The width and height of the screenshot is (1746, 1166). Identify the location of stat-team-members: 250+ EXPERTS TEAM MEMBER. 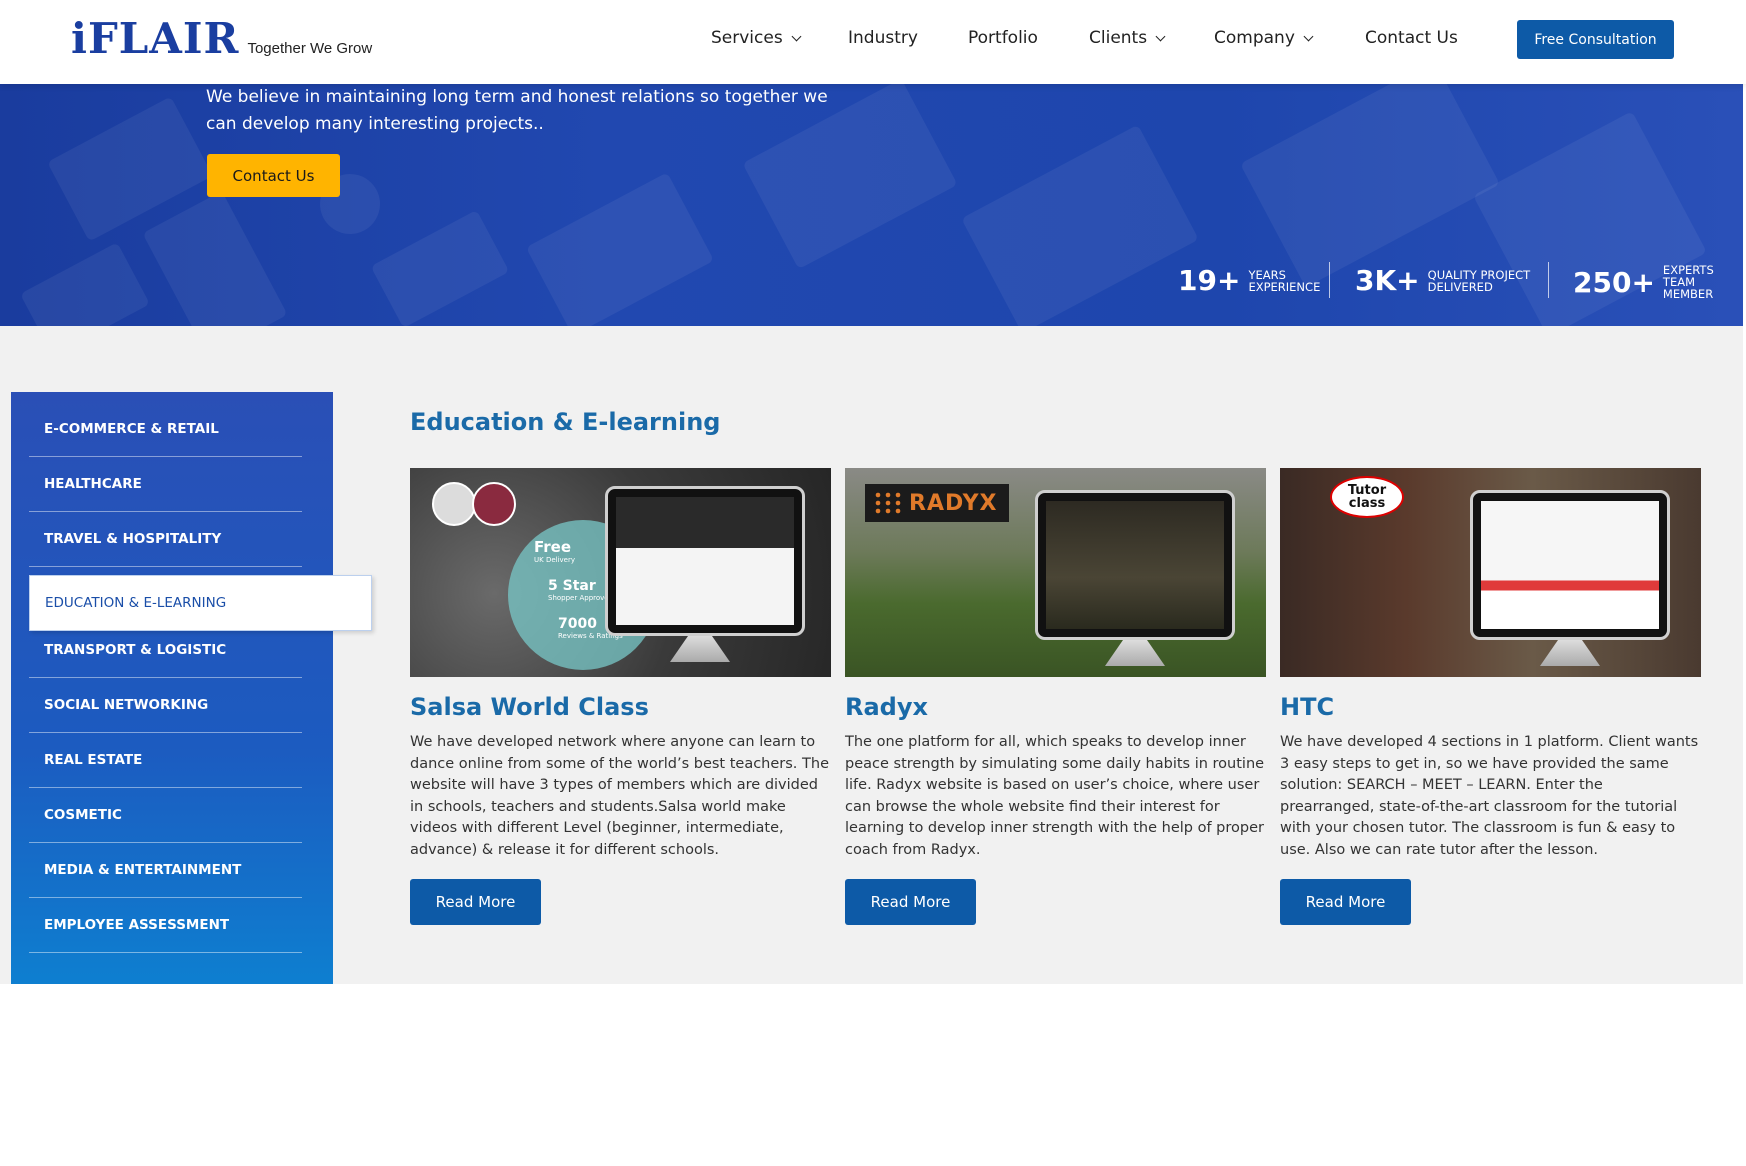
(1658, 282).